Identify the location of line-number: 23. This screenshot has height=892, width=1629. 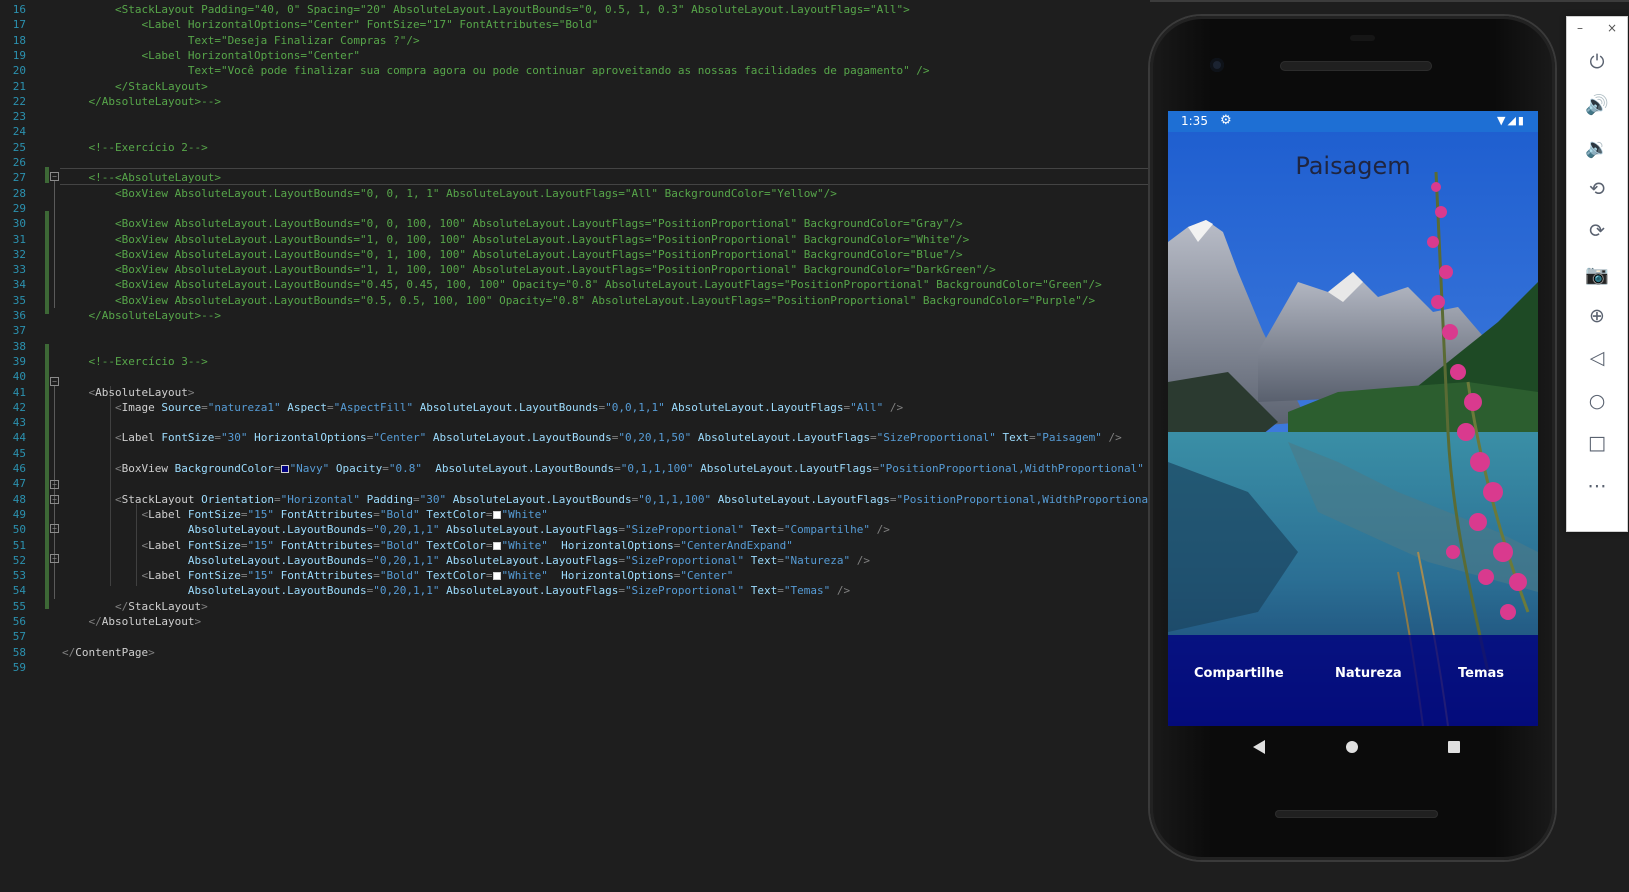
(19, 117).